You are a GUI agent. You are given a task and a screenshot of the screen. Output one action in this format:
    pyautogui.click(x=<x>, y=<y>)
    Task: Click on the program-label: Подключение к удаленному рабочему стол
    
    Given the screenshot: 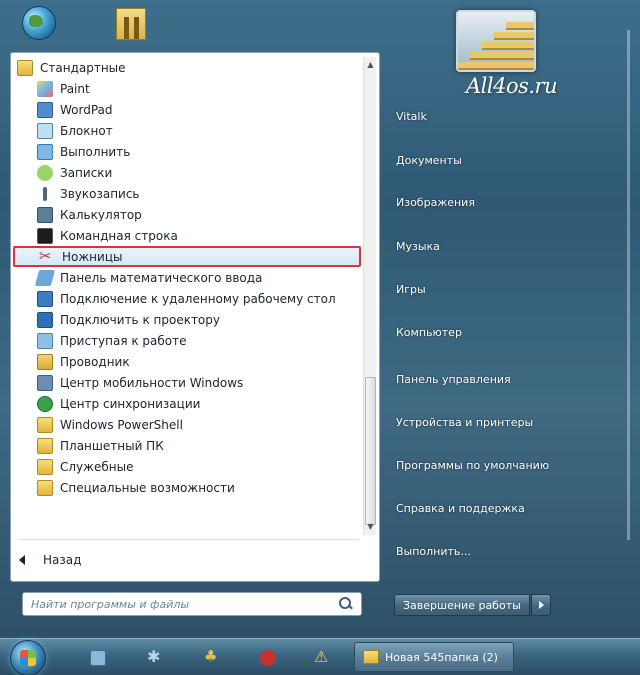 What is the action you would take?
    pyautogui.click(x=198, y=298)
    